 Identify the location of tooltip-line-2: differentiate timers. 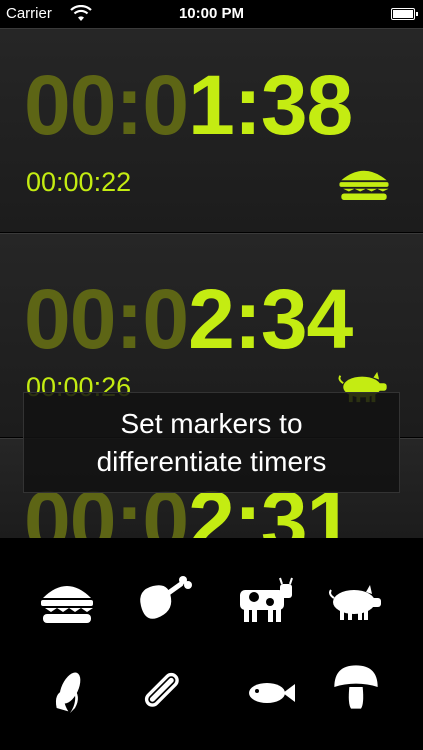
(211, 461).